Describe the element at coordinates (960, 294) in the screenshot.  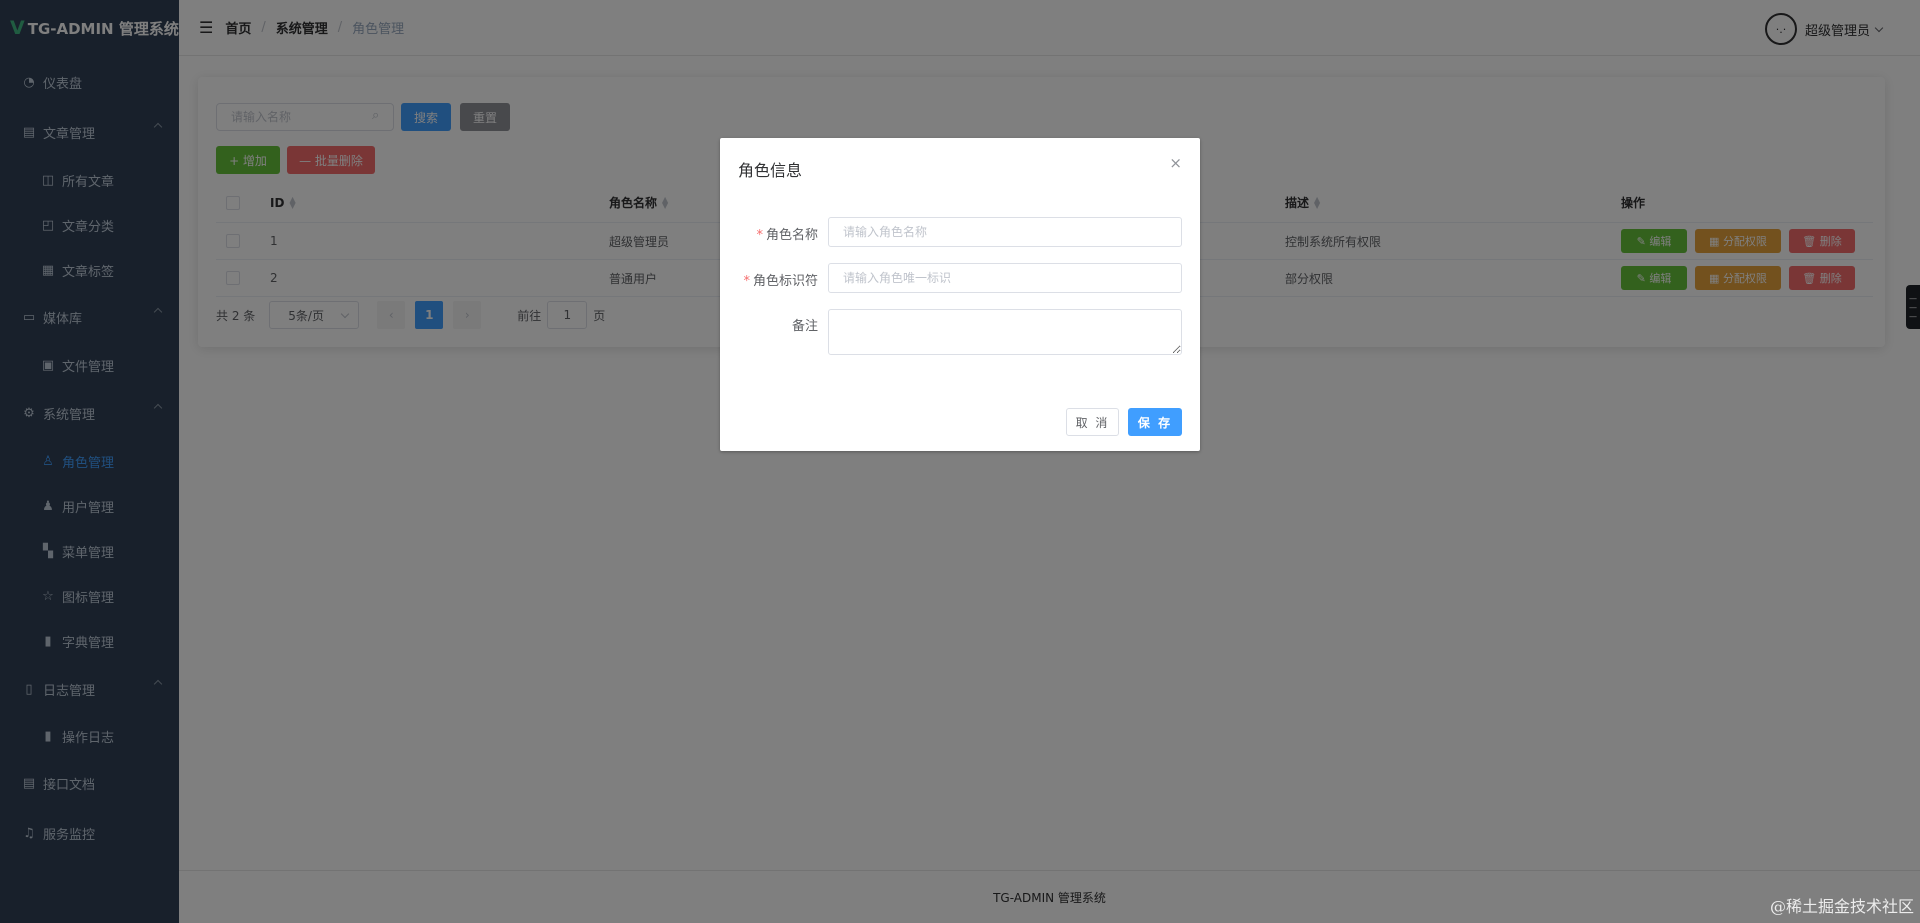
I see `role-info-dialog: 角色信息 × *角色名称 *角色标识符 备注 取 消 保 存` at that location.